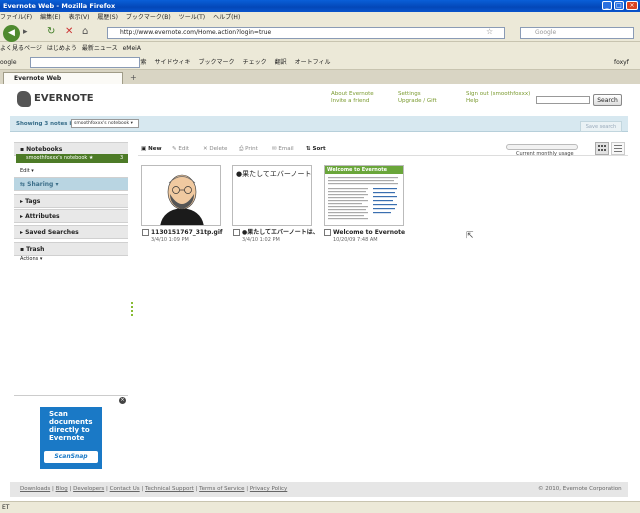 This screenshot has height=513, width=640. Describe the element at coordinates (261, 240) in the screenshot. I see `note-date: 3/4/10 1:02 PM` at that location.